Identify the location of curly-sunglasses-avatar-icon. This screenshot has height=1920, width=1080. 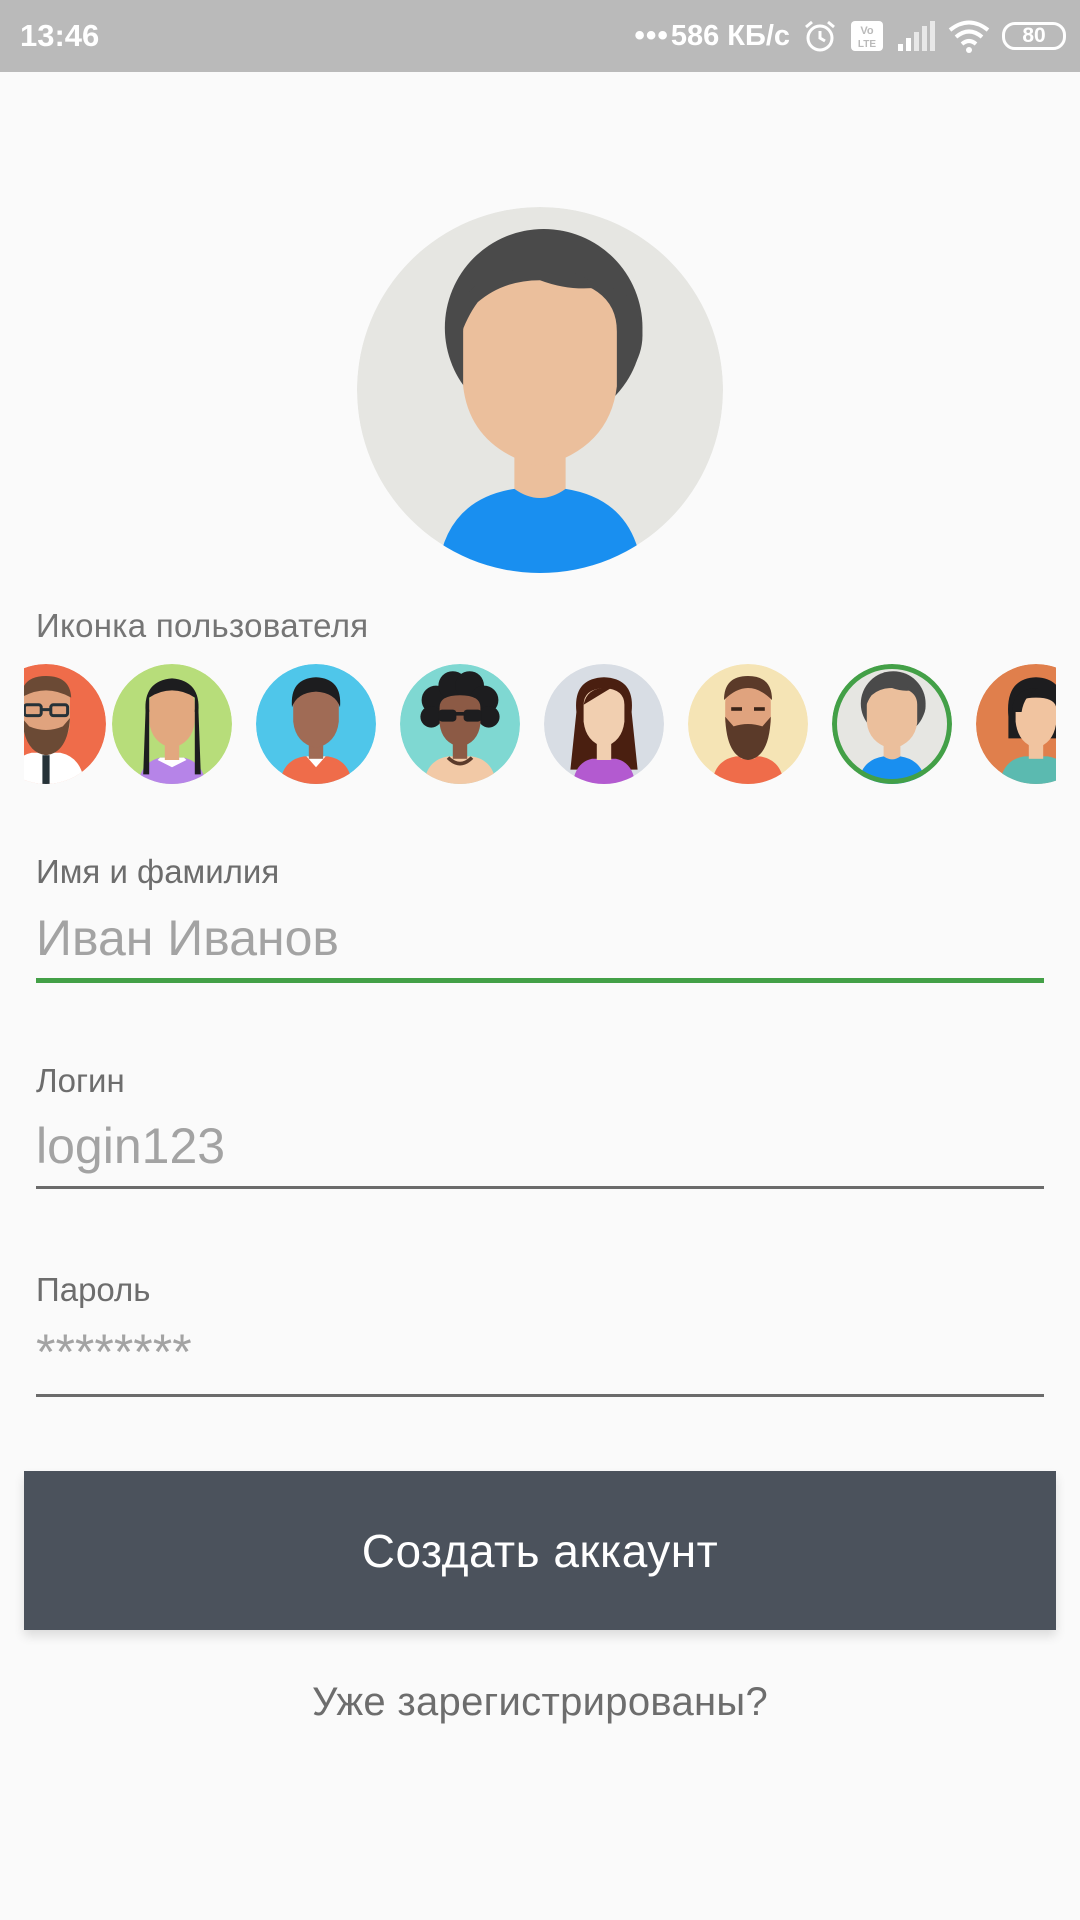
(460, 724).